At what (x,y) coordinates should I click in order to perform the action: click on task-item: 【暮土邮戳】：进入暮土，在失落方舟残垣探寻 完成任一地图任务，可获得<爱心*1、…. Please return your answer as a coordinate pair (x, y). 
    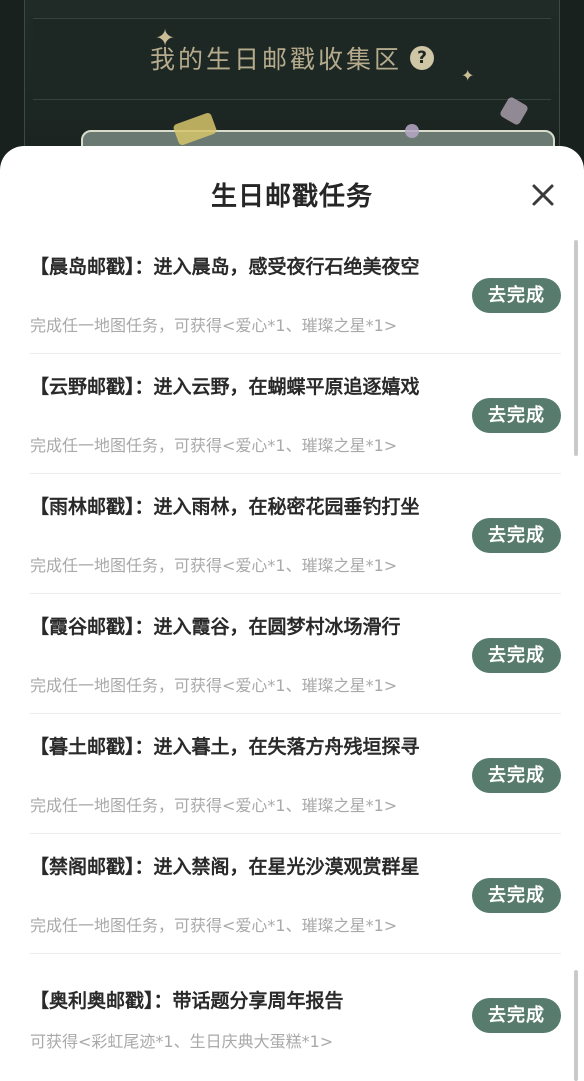
    Looking at the image, I should click on (295, 774).